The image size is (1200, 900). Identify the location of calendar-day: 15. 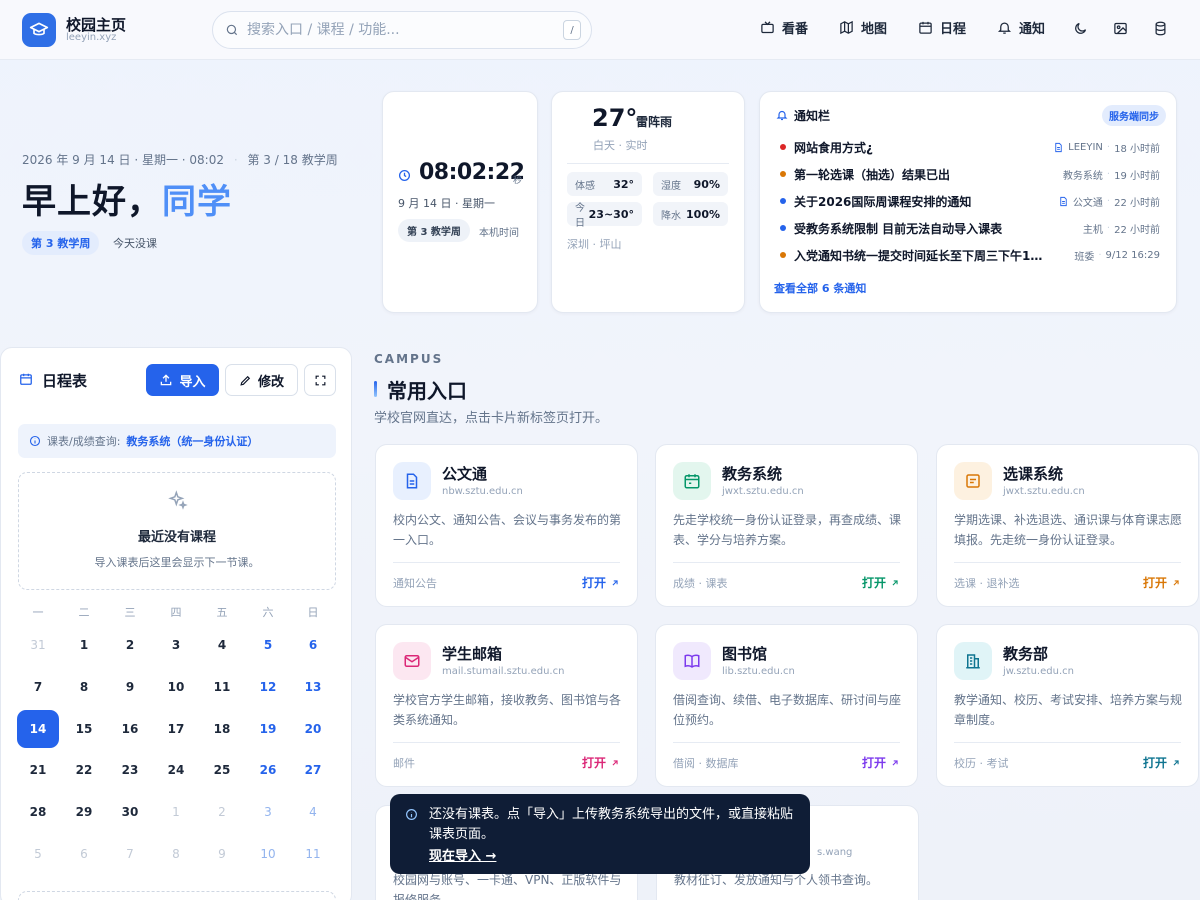
(84, 729).